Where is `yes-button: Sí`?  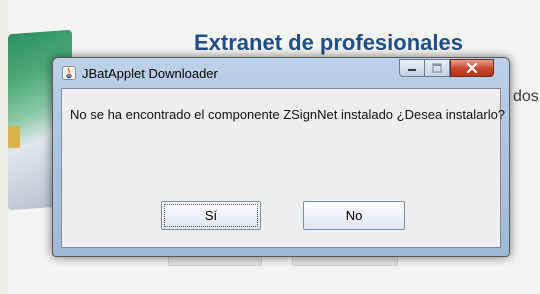
yes-button: Sí is located at coordinates (211, 215).